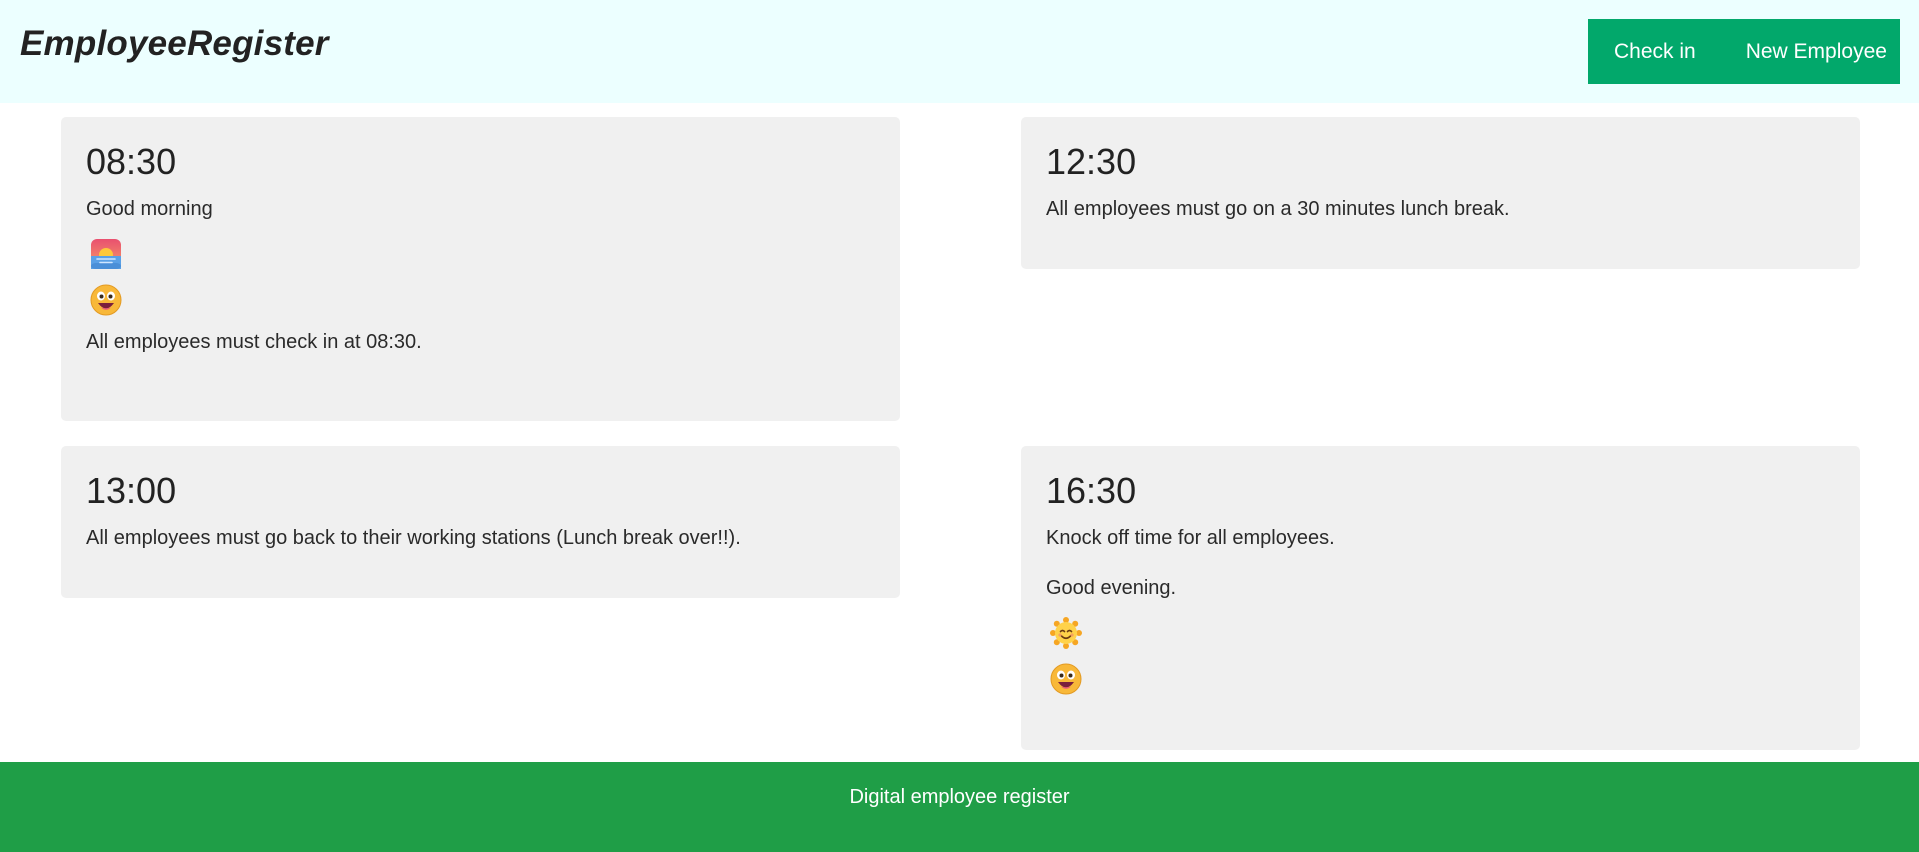 The height and width of the screenshot is (852, 1919). What do you see at coordinates (959, 797) in the screenshot?
I see `footer-text: Digital employee register` at bounding box center [959, 797].